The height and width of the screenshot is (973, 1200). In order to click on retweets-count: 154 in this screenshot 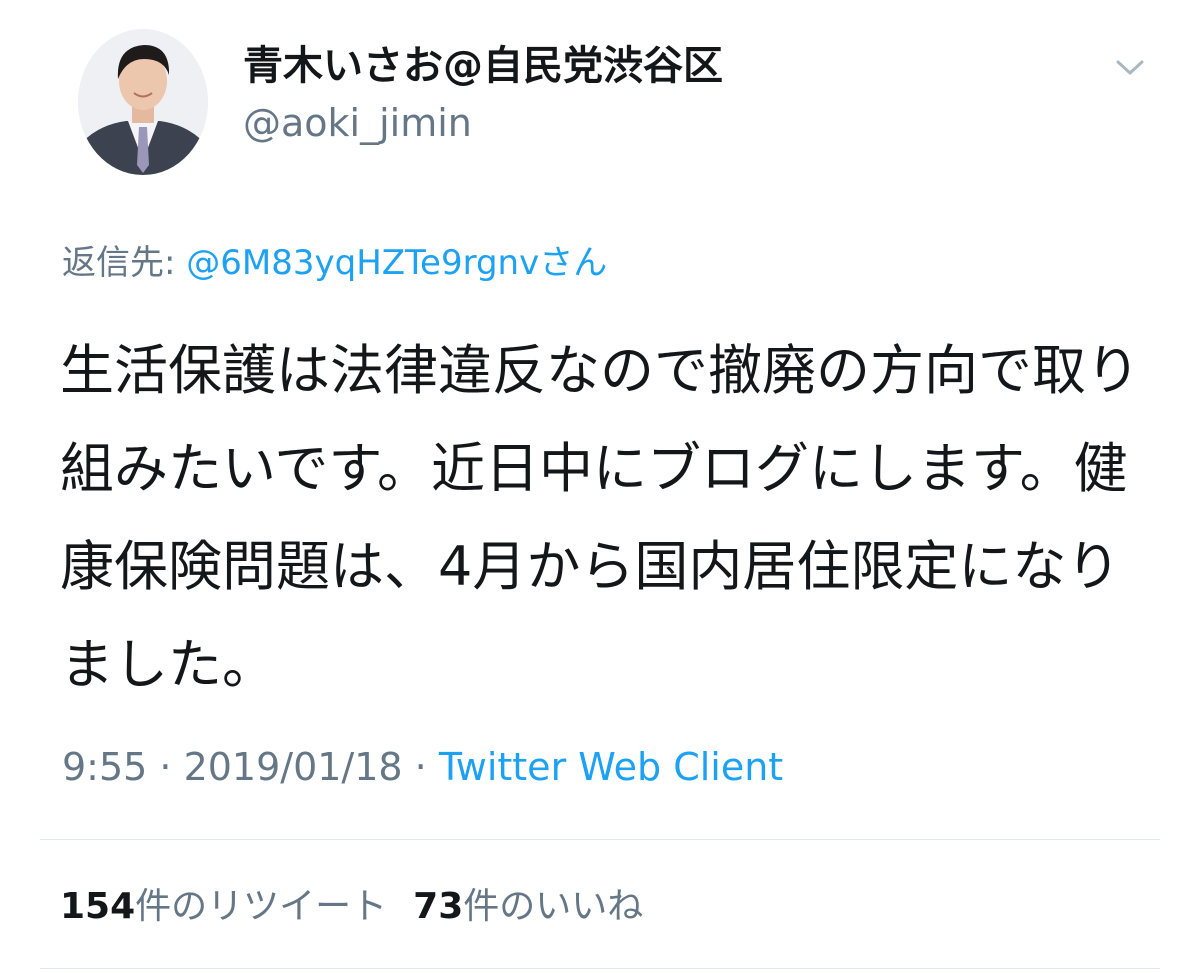, I will do `click(98, 906)`.